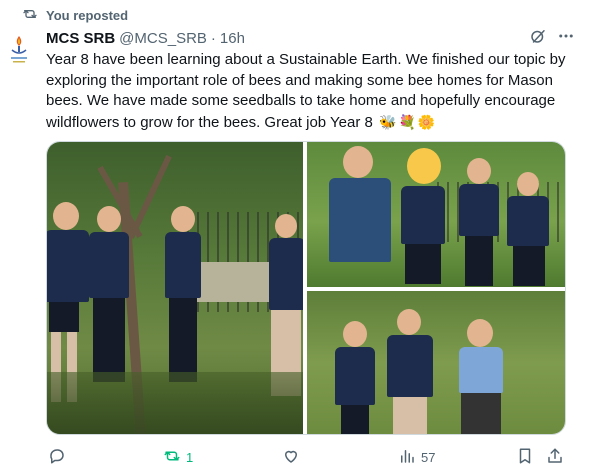 The height and width of the screenshot is (475, 595). I want to click on repost-button: 1, so click(178, 457).